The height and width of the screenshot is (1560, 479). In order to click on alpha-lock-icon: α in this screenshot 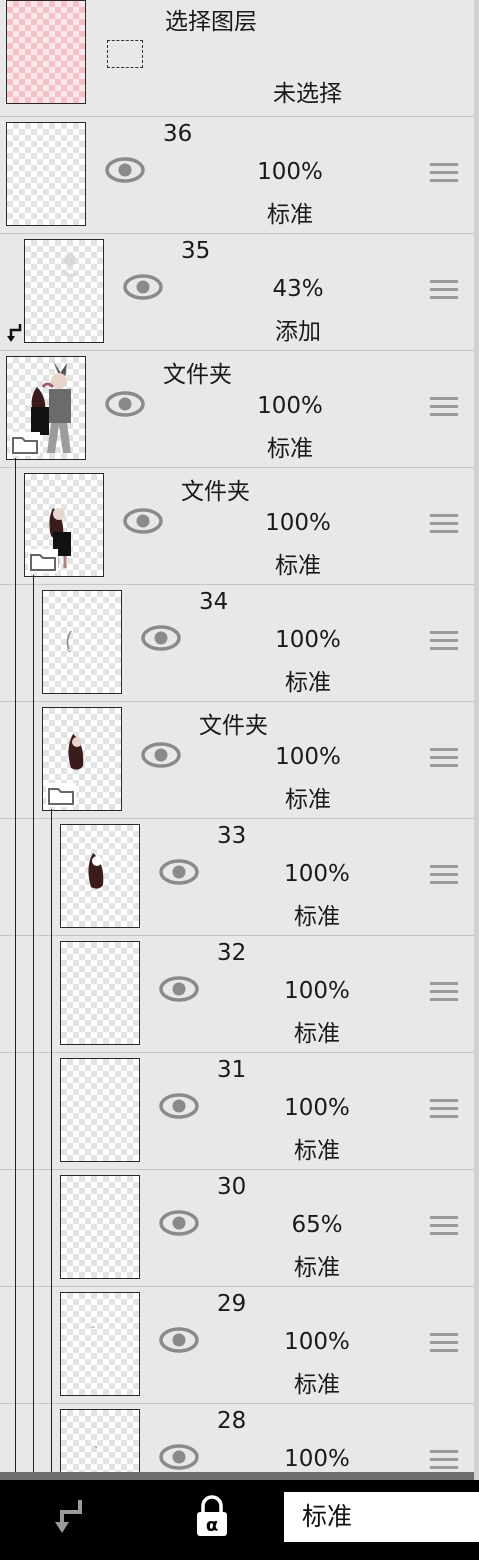, I will do `click(212, 1516)`.